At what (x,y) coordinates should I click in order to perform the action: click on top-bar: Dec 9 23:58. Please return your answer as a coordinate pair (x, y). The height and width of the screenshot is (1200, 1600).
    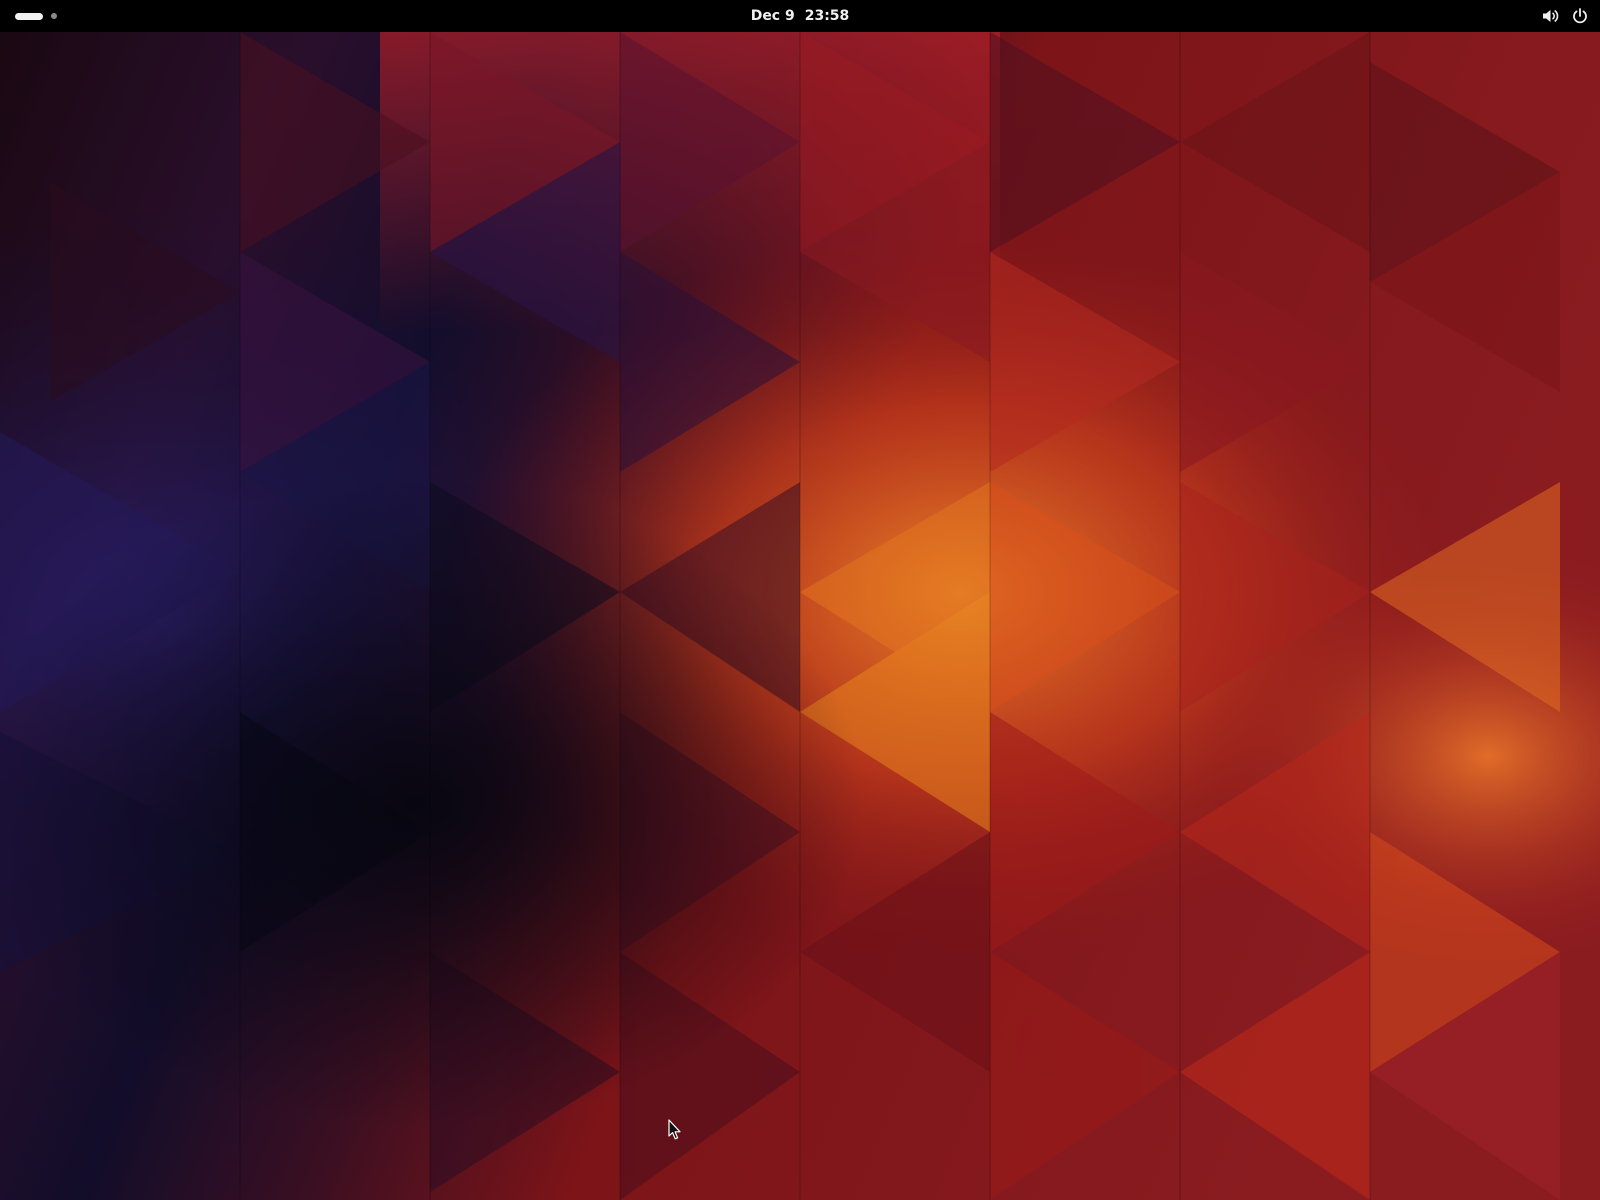
    Looking at the image, I should click on (800, 16).